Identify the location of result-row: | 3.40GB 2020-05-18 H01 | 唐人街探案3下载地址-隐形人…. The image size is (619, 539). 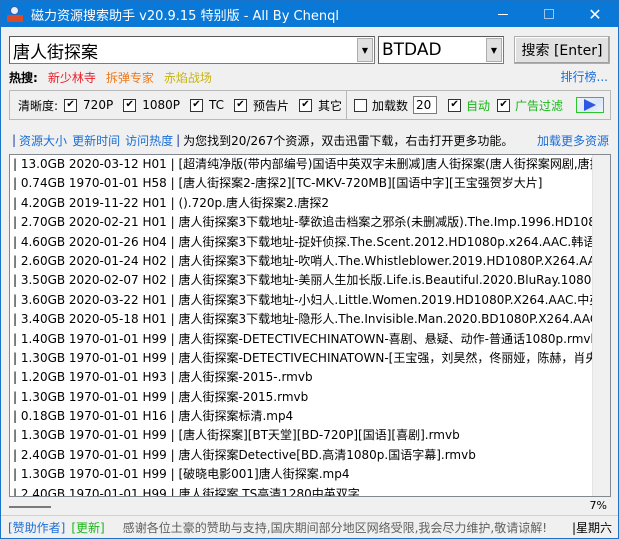
(301, 319).